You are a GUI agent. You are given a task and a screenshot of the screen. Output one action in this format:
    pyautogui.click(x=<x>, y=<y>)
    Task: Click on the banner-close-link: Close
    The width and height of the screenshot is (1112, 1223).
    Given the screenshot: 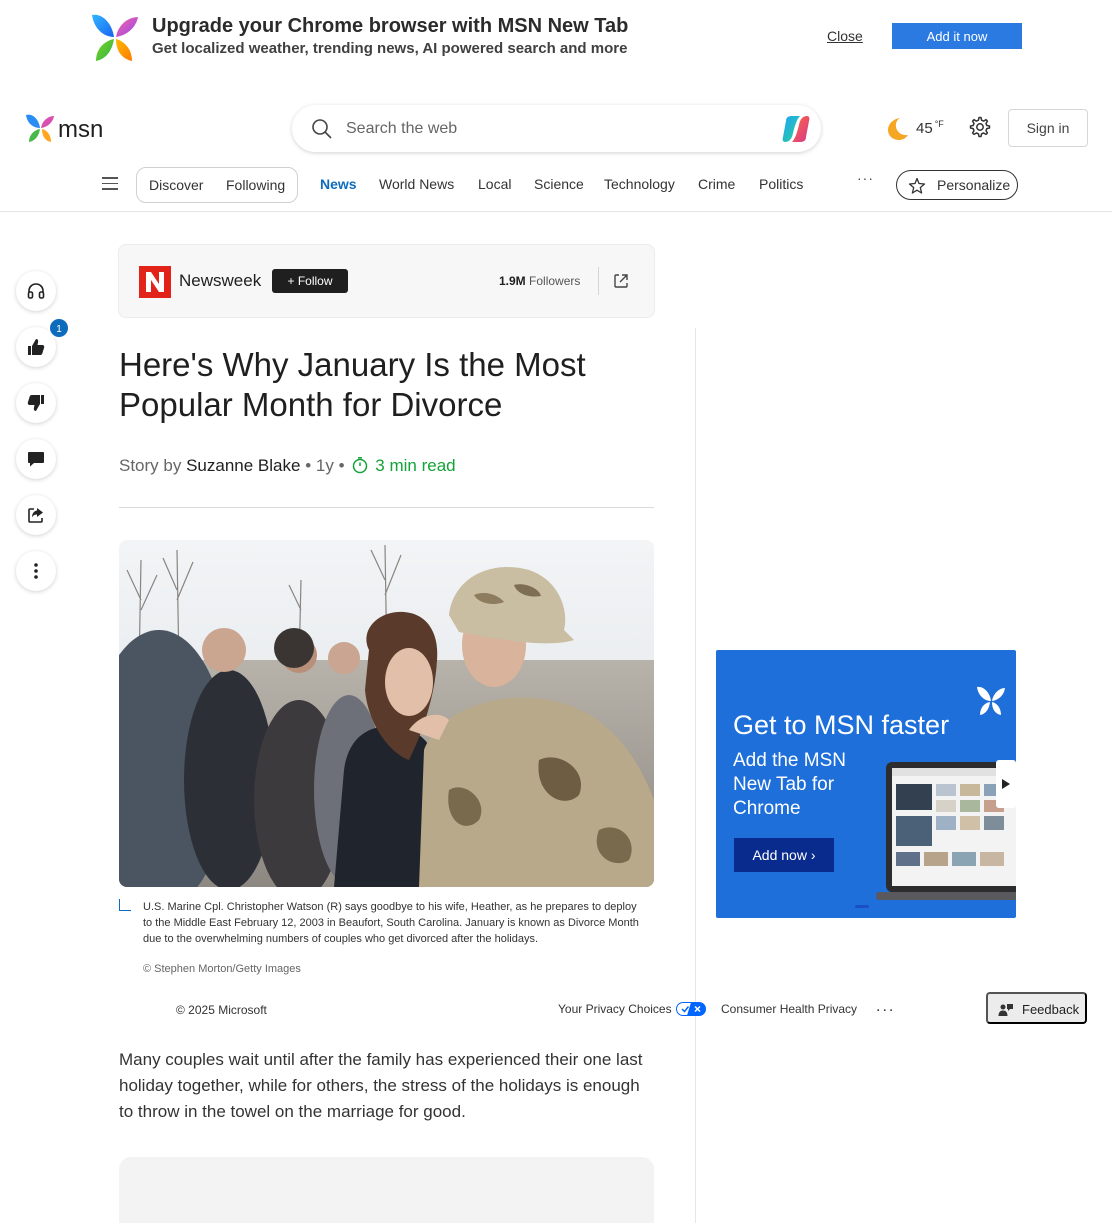 What is the action you would take?
    pyautogui.click(x=845, y=36)
    